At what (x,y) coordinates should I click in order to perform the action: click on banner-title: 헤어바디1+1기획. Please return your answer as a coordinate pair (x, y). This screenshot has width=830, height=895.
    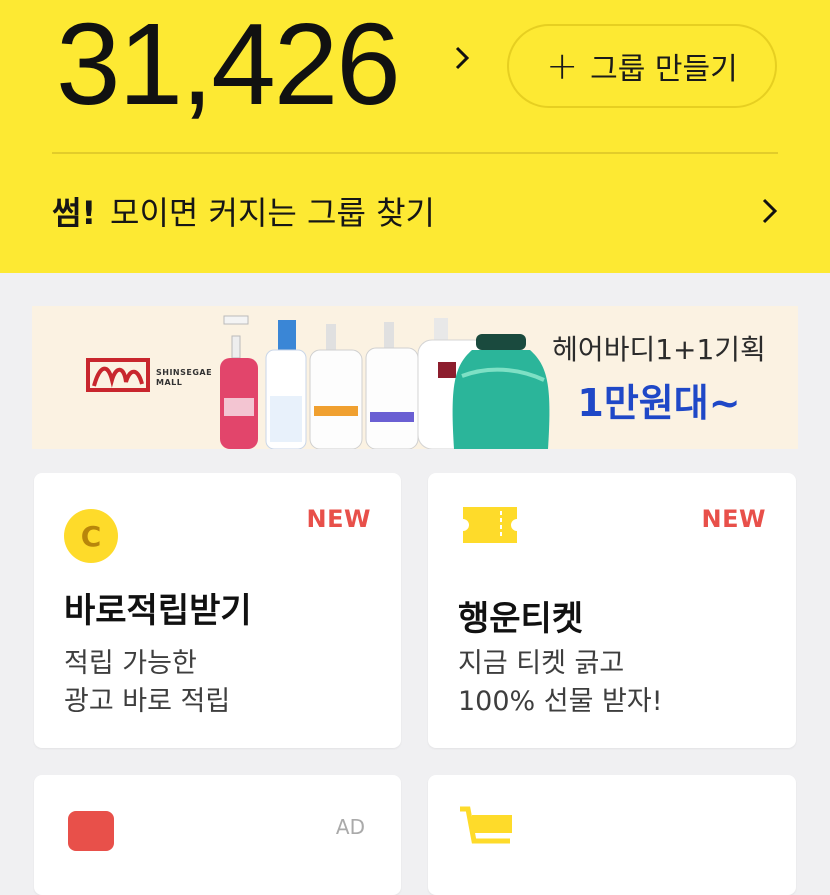
    Looking at the image, I should click on (659, 349).